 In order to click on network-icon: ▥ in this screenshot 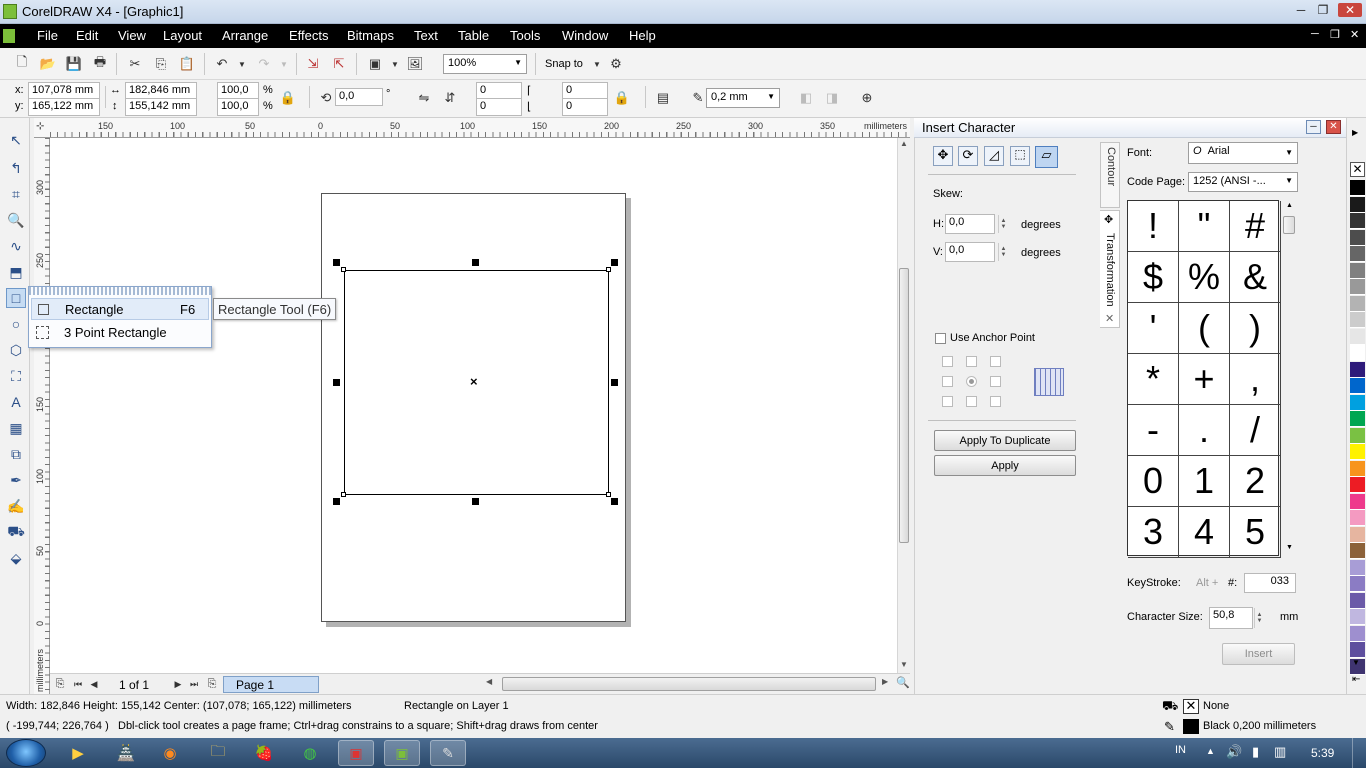, I will do `click(1280, 752)`.